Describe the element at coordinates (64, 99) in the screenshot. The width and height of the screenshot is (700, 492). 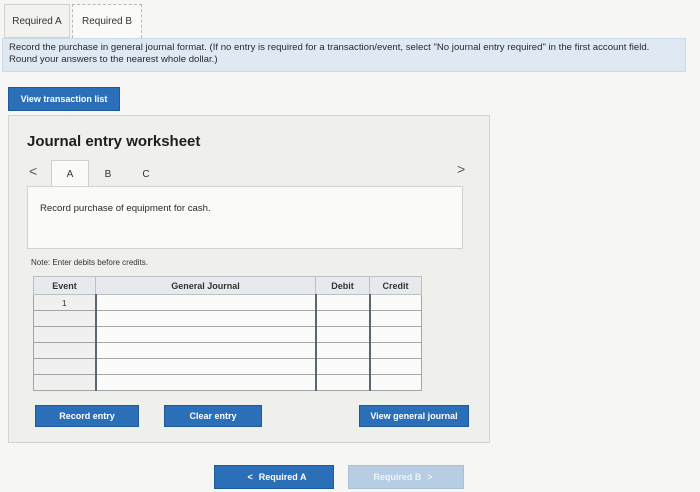
I see `view-transaction-list-button: View transaction list` at that location.